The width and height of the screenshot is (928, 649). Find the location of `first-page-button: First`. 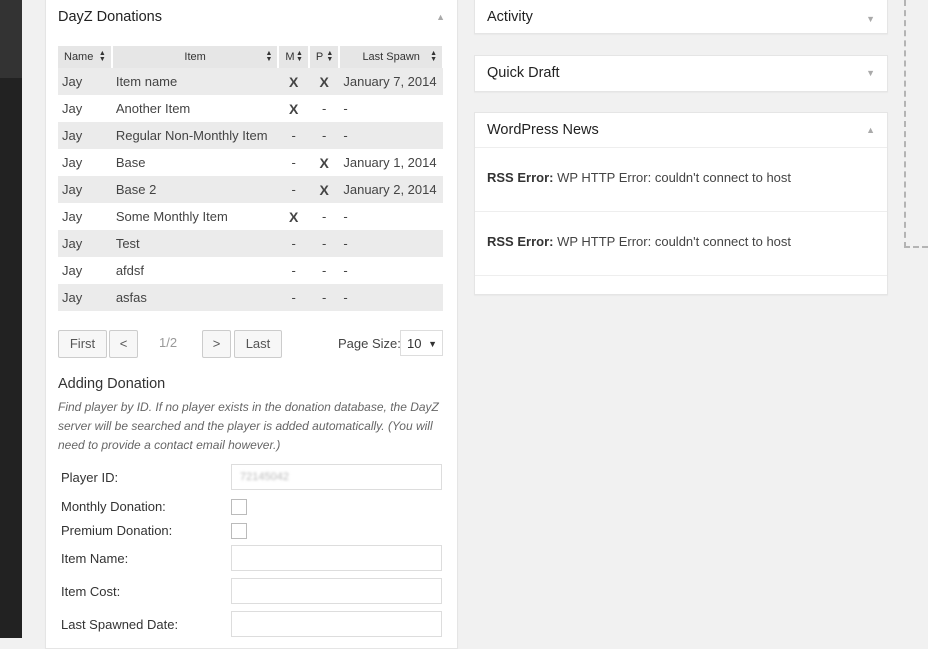

first-page-button: First is located at coordinates (82, 344).